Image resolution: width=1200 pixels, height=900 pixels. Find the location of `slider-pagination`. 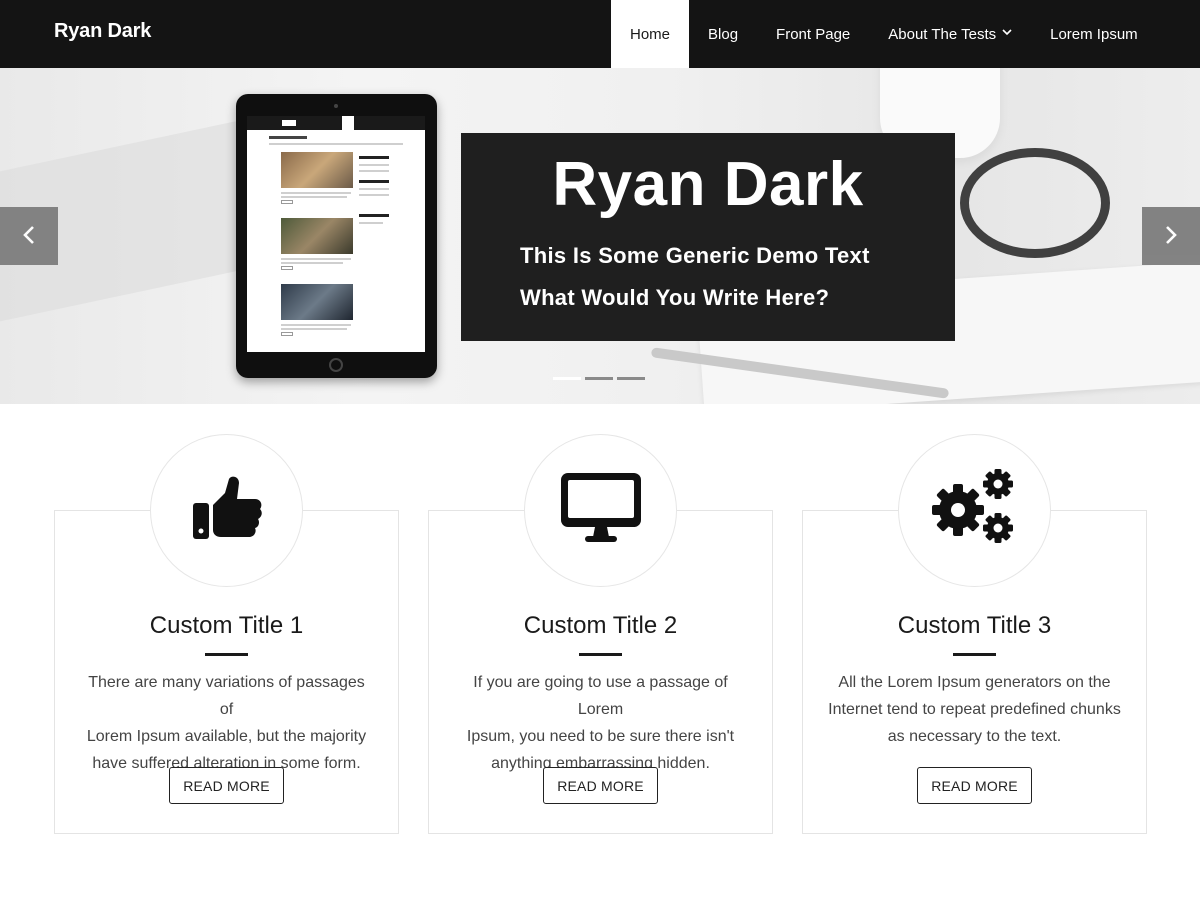

slider-pagination is located at coordinates (599, 378).